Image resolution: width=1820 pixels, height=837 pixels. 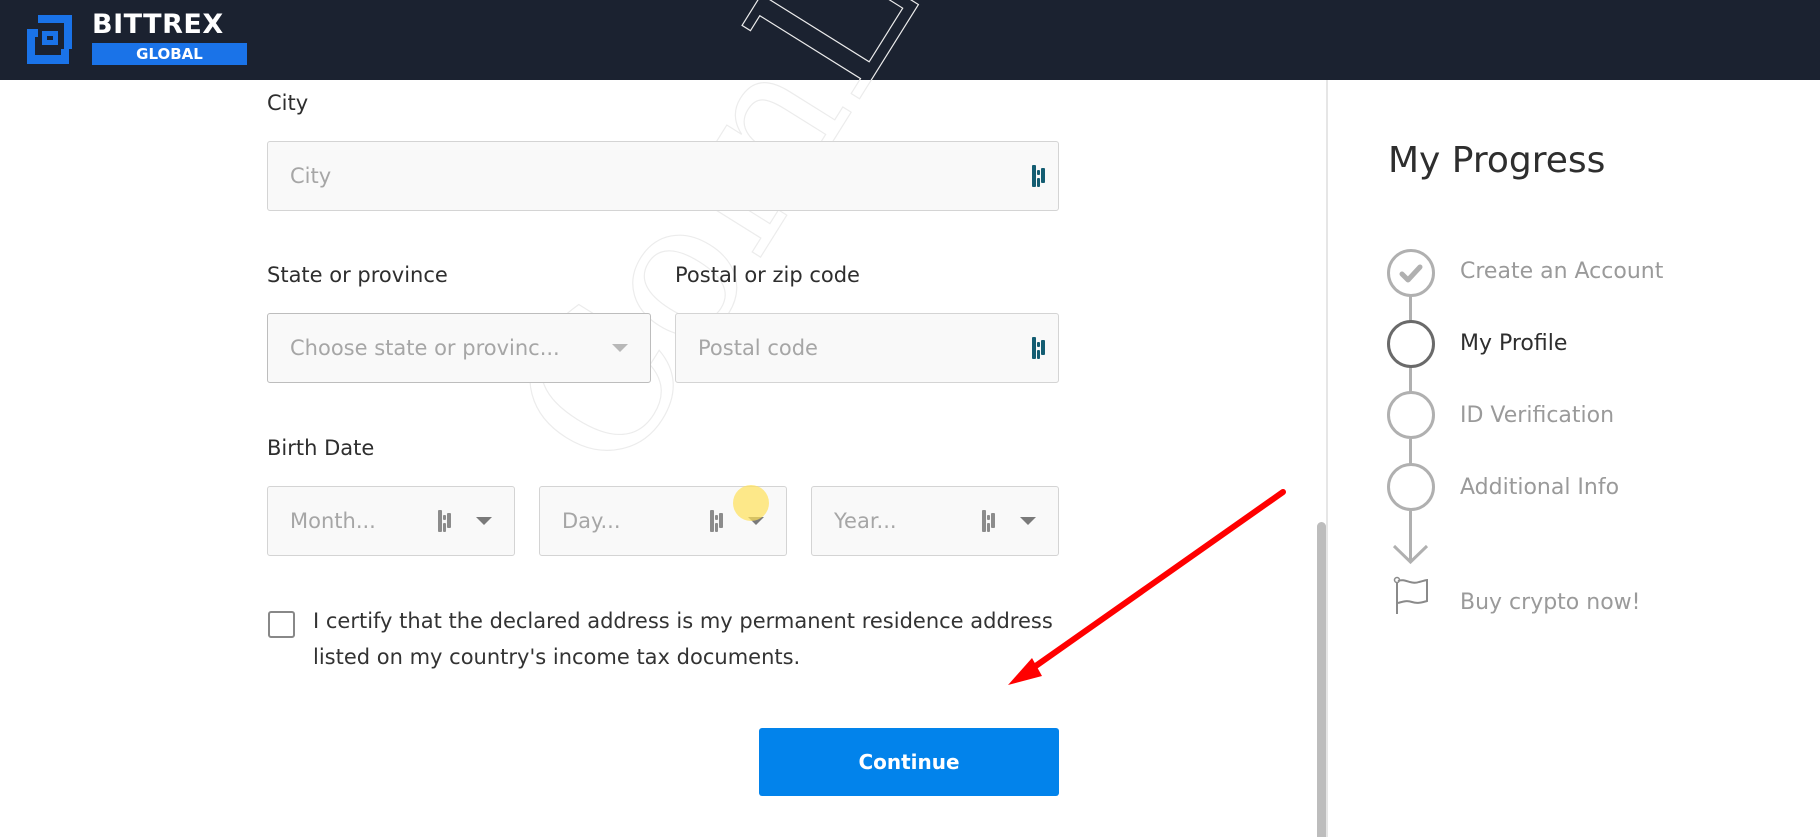 I want to click on city-label: City, so click(x=288, y=103).